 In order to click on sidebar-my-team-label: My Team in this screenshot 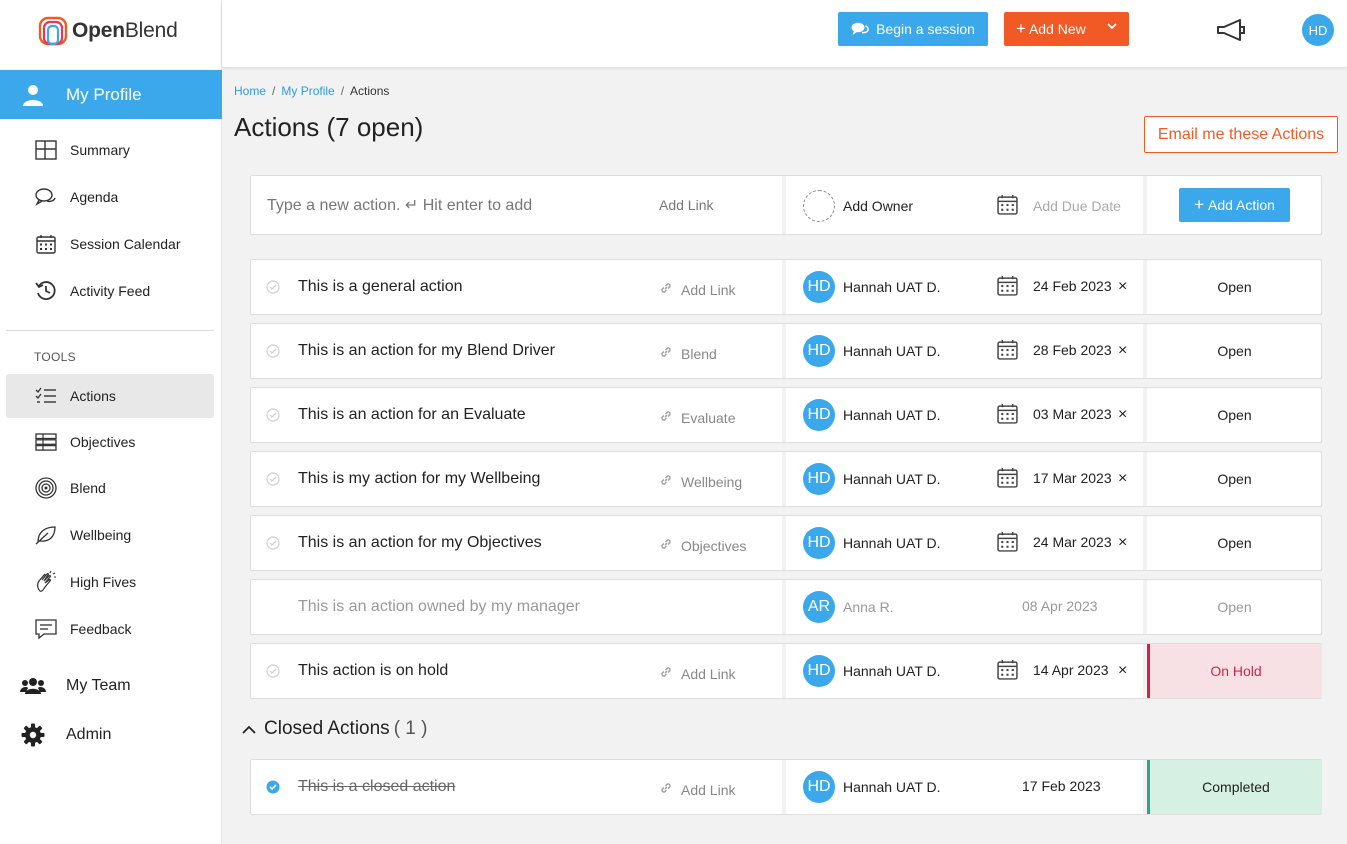, I will do `click(98, 685)`.